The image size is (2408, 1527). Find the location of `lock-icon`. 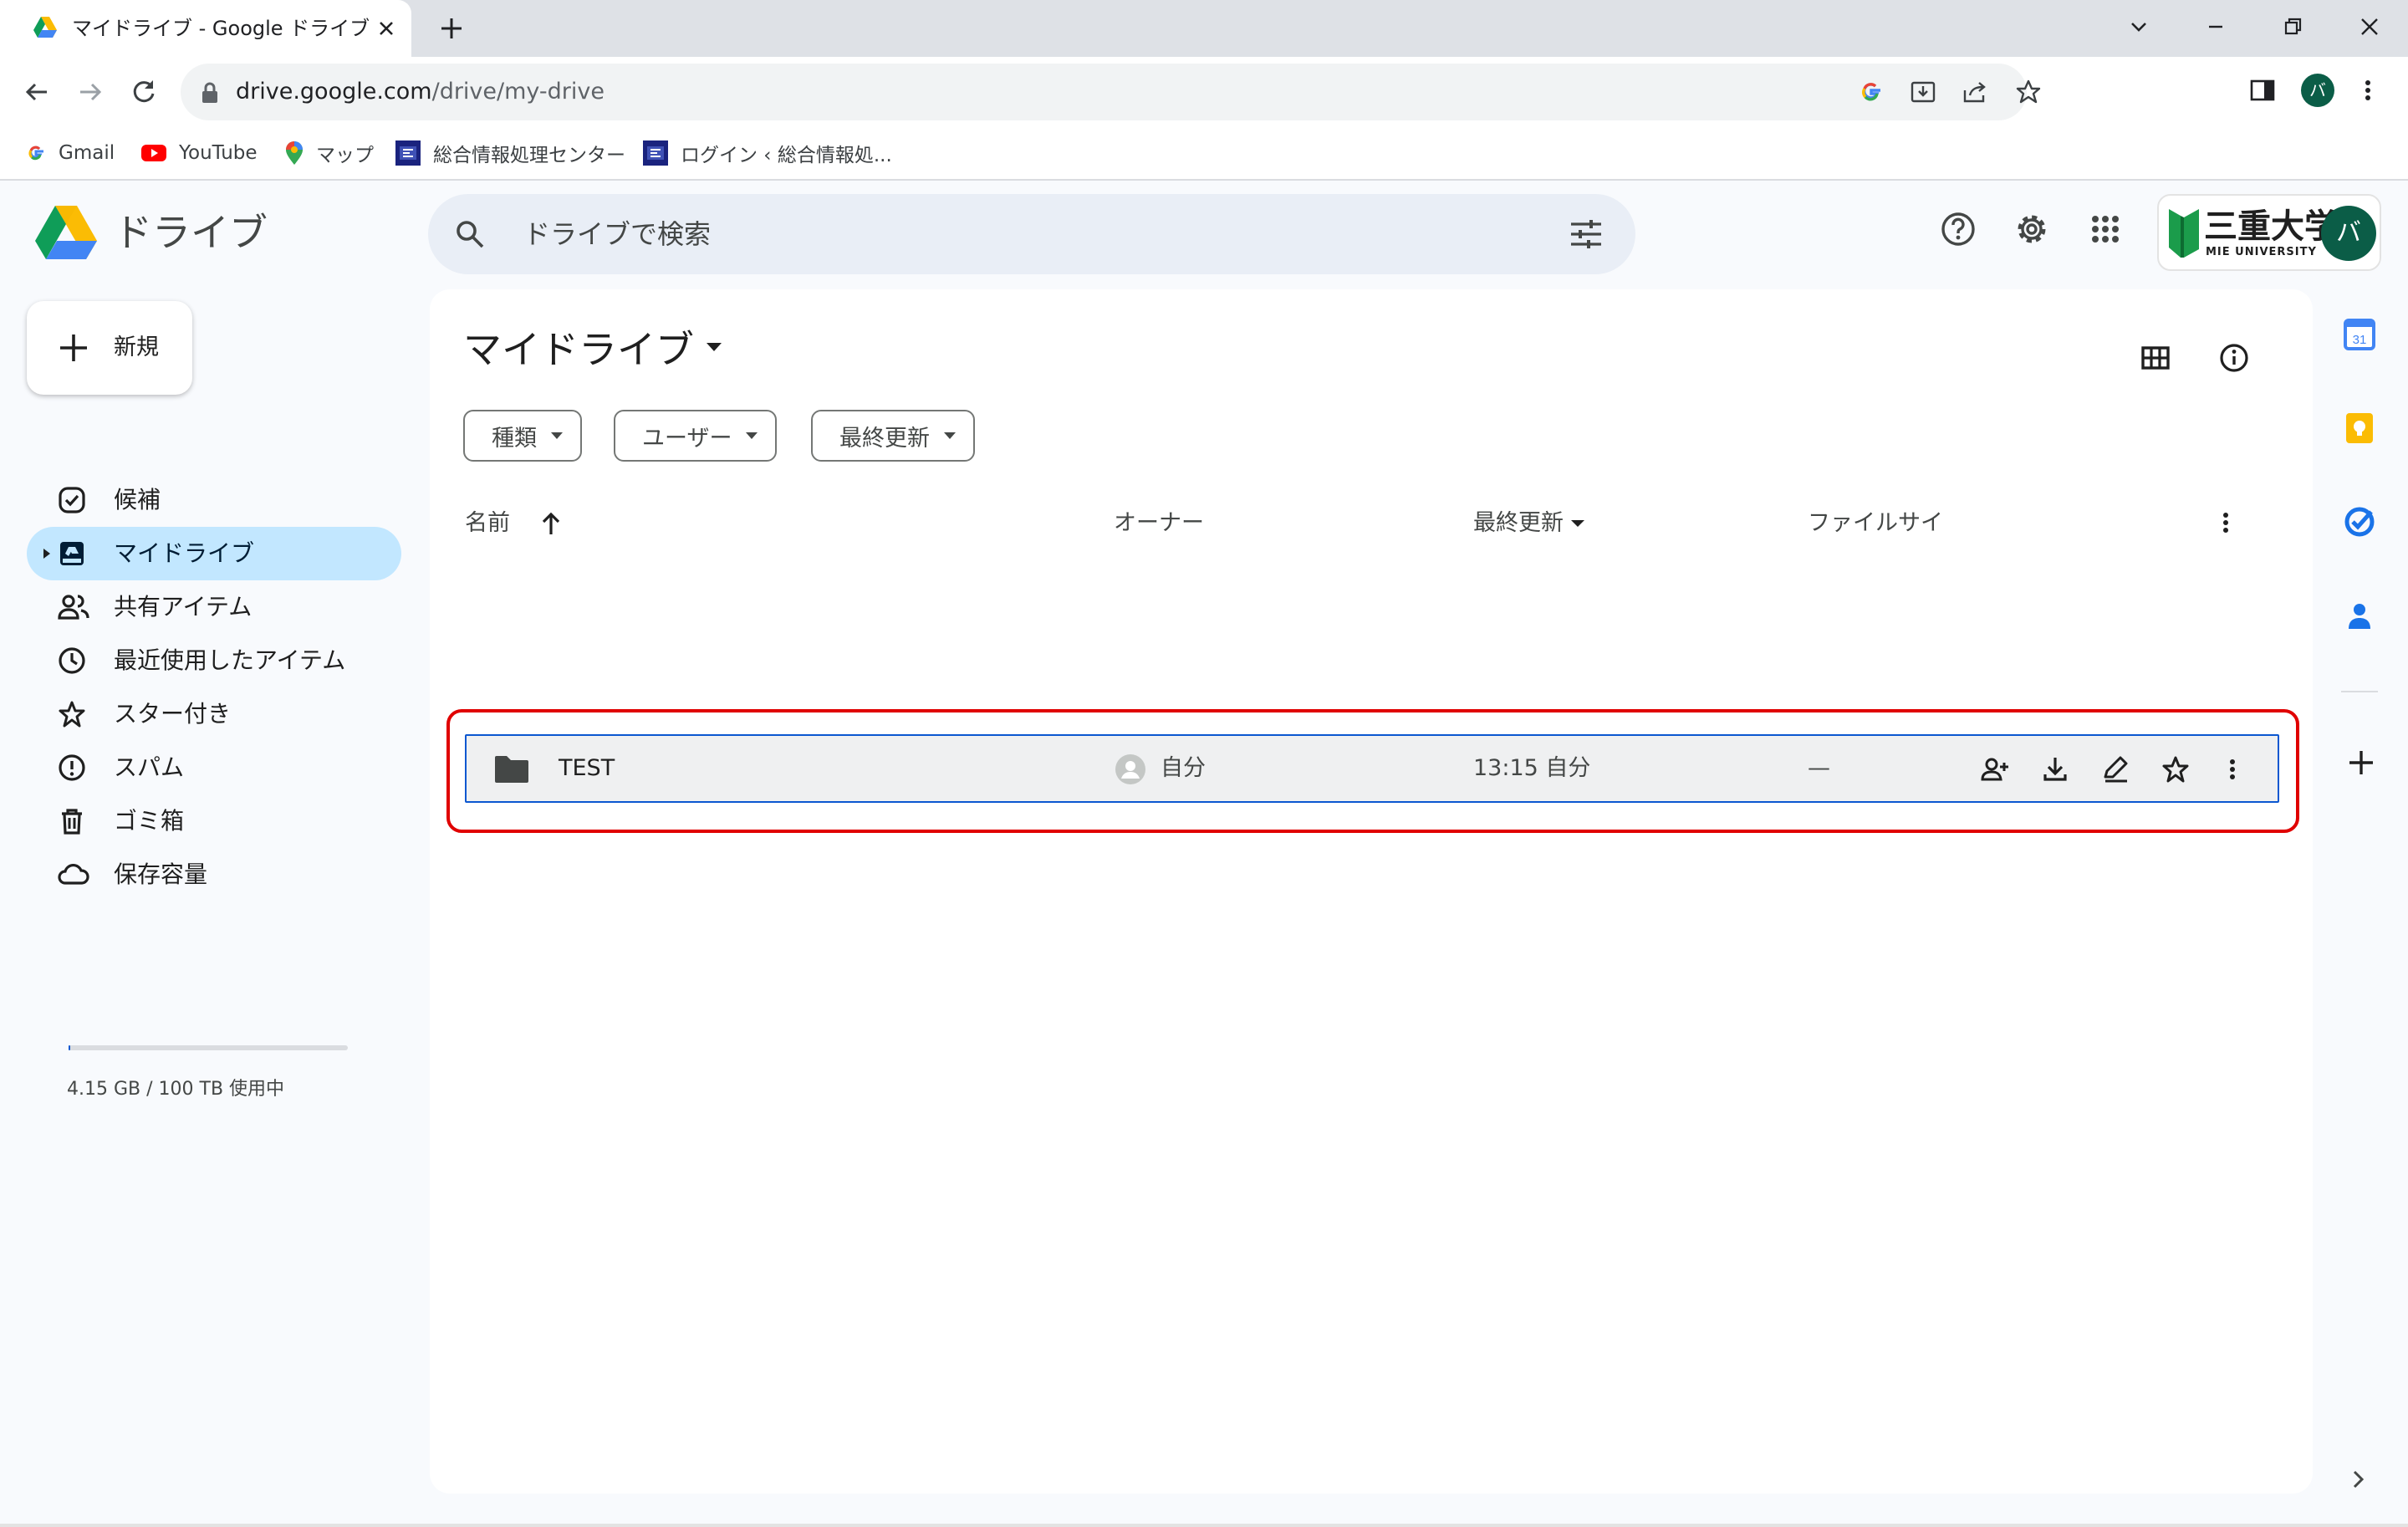

lock-icon is located at coordinates (210, 93).